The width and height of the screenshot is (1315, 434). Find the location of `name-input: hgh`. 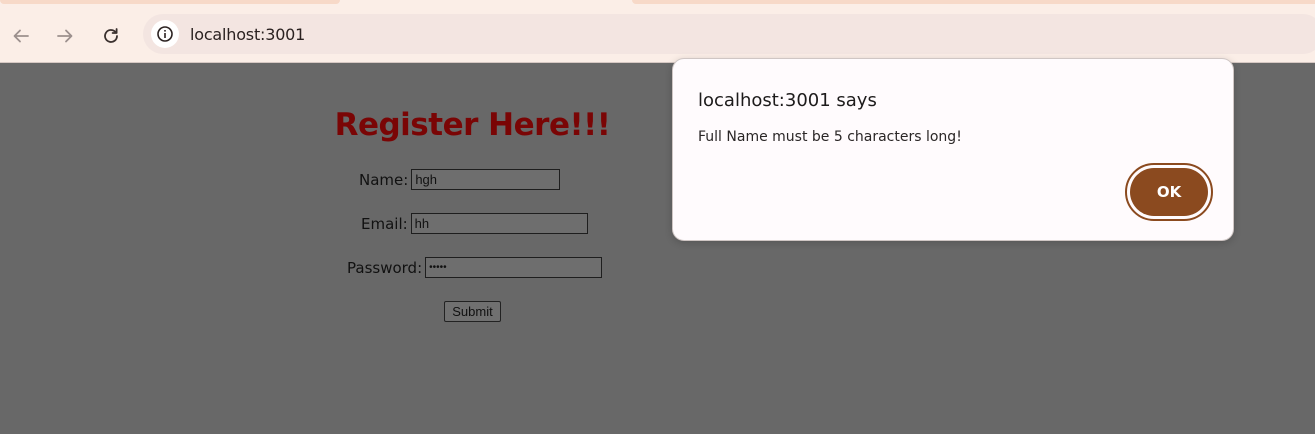

name-input: hgh is located at coordinates (486, 179).